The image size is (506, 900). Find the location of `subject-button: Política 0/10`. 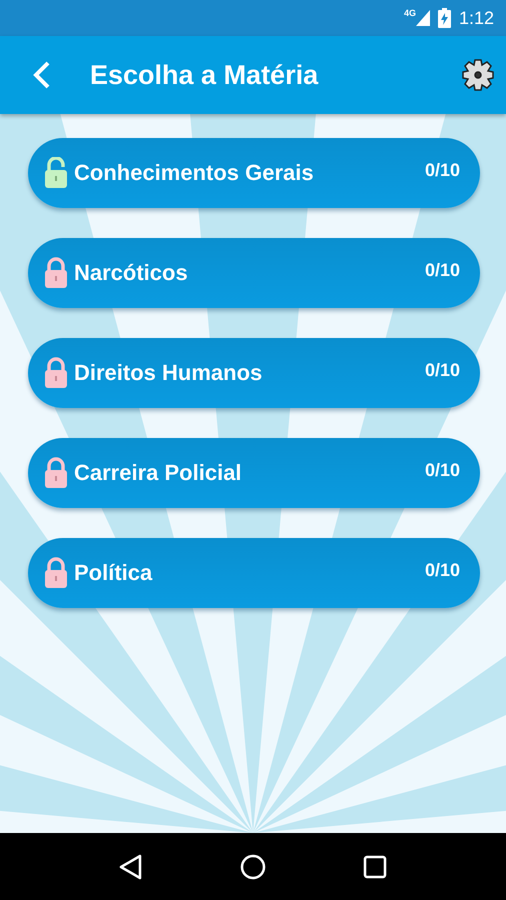

subject-button: Política 0/10 is located at coordinates (254, 573).